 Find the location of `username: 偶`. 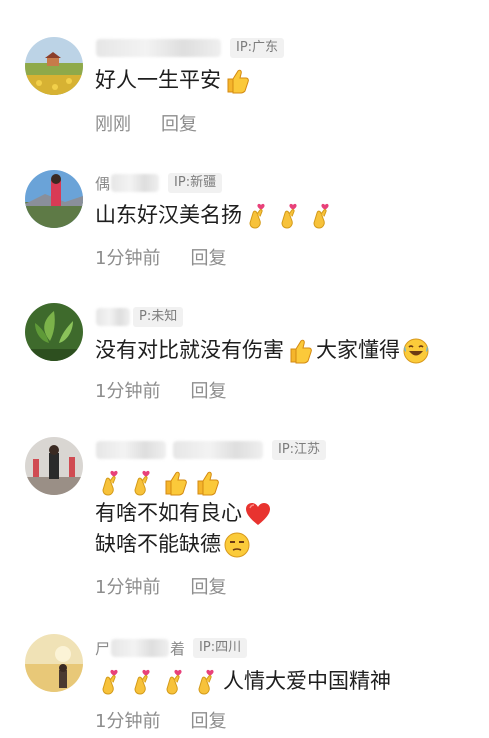

username: 偶 is located at coordinates (127, 183).